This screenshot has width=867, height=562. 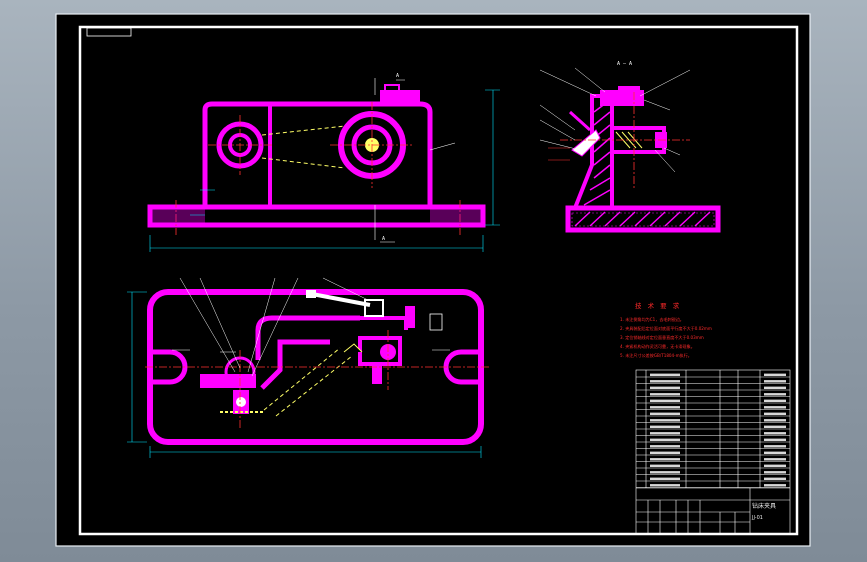 What do you see at coordinates (652, 319) in the screenshot?
I see `tech-line-1: 1. 未注倒角均为C1，去毛刺锐边。` at bounding box center [652, 319].